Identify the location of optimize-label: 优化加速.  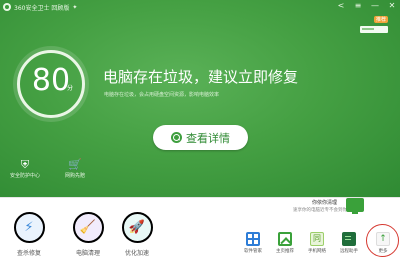
(136, 253).